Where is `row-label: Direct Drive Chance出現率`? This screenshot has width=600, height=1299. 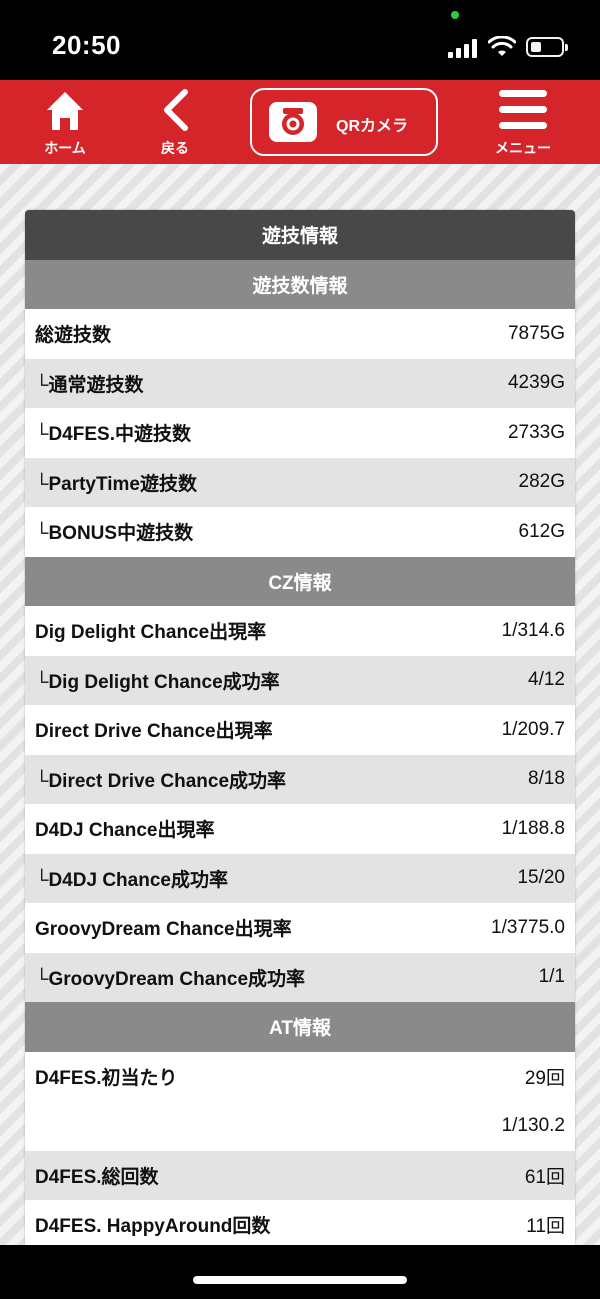
row-label: Direct Drive Chance出現率 is located at coordinates (154, 732).